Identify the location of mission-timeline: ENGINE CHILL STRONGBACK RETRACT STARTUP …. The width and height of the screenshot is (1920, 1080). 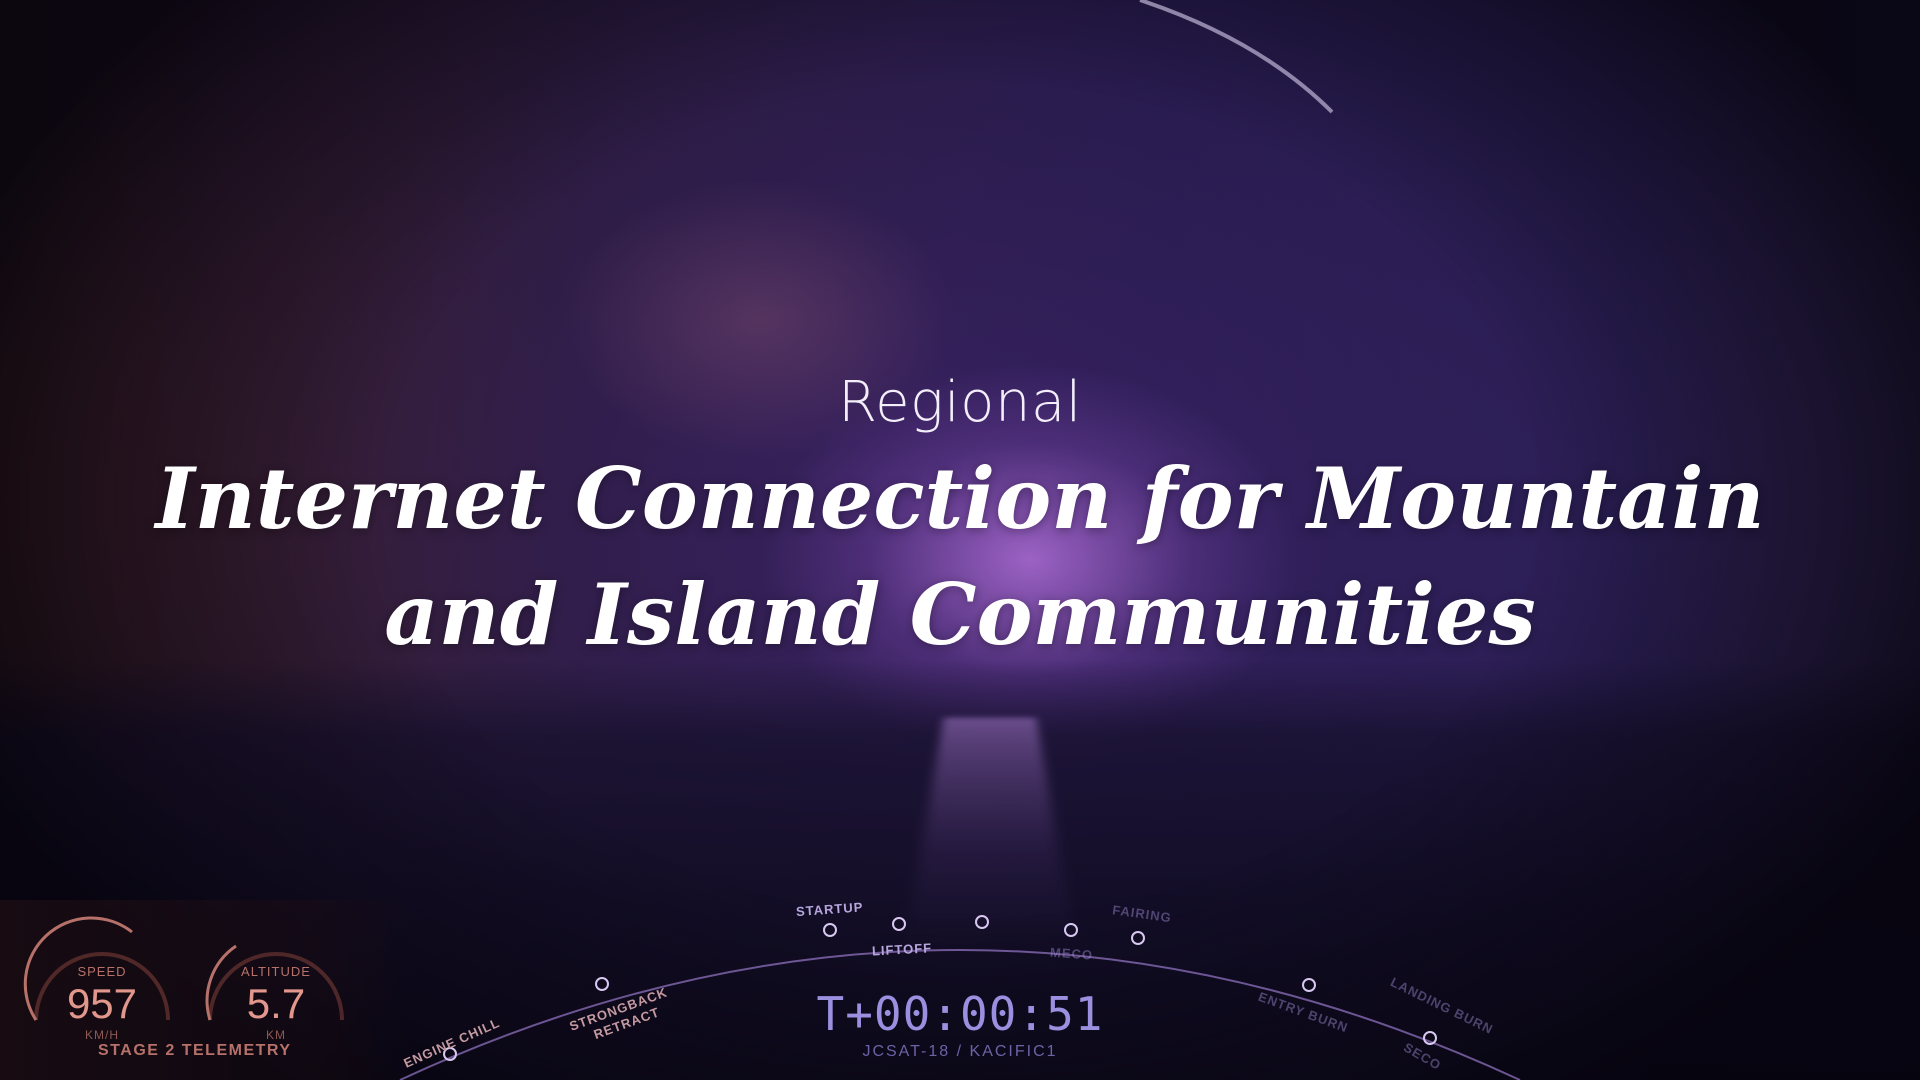
(960, 989).